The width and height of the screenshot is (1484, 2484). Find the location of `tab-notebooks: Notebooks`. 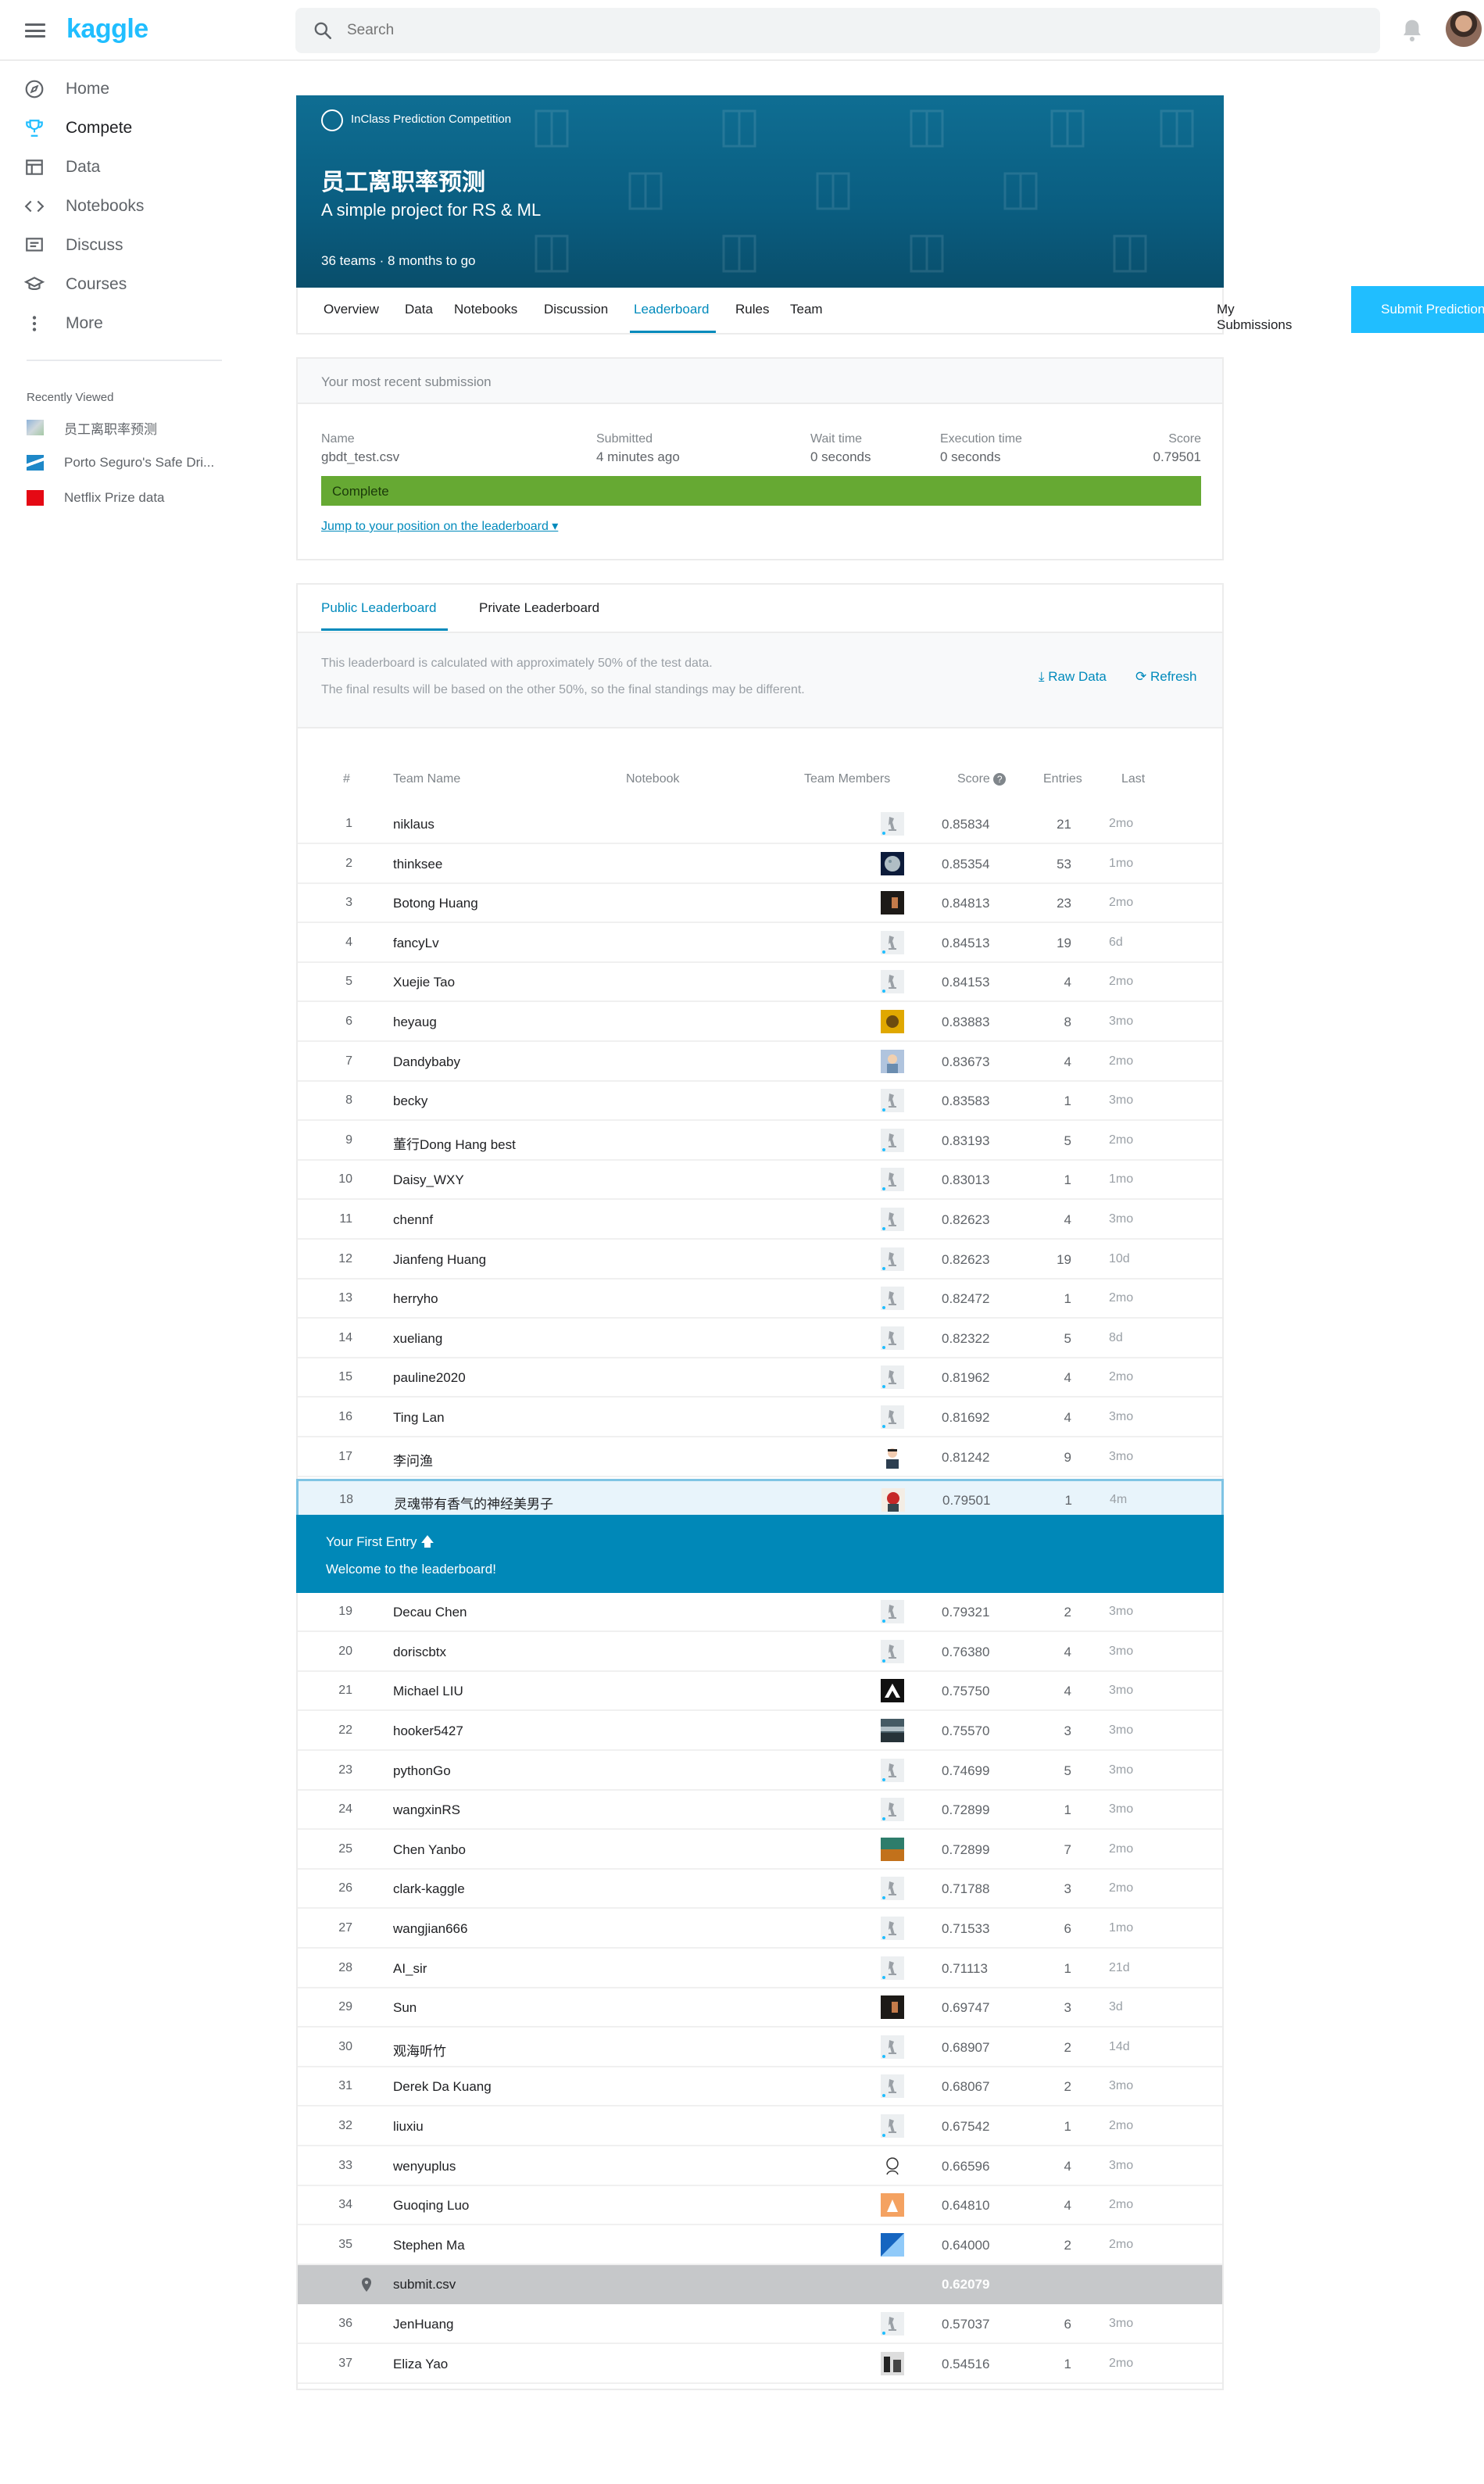

tab-notebooks: Notebooks is located at coordinates (485, 309).